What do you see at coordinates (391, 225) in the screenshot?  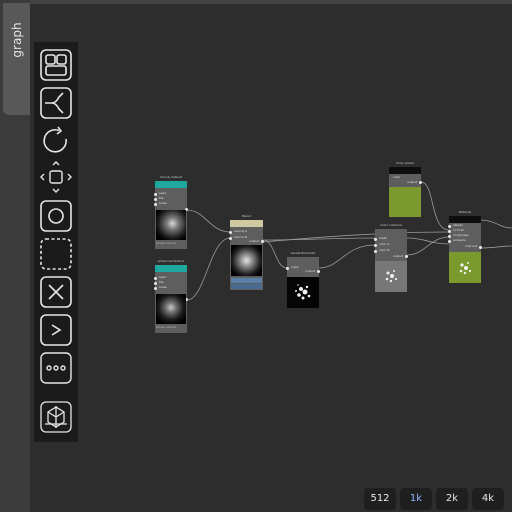 I see `node-title: Color combine` at bounding box center [391, 225].